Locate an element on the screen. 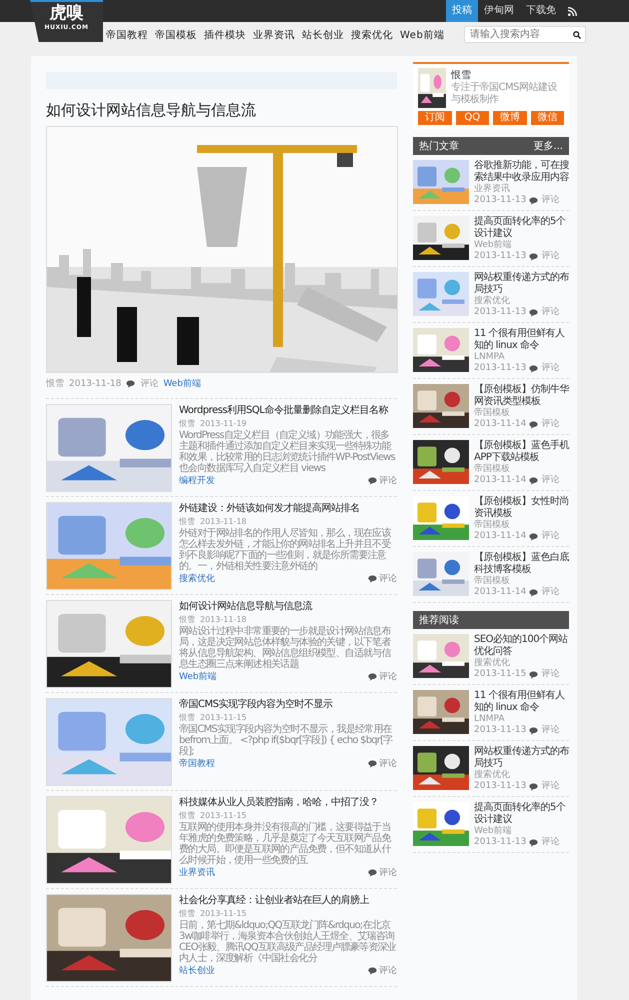  nav-link: 业界资讯 is located at coordinates (274, 35).